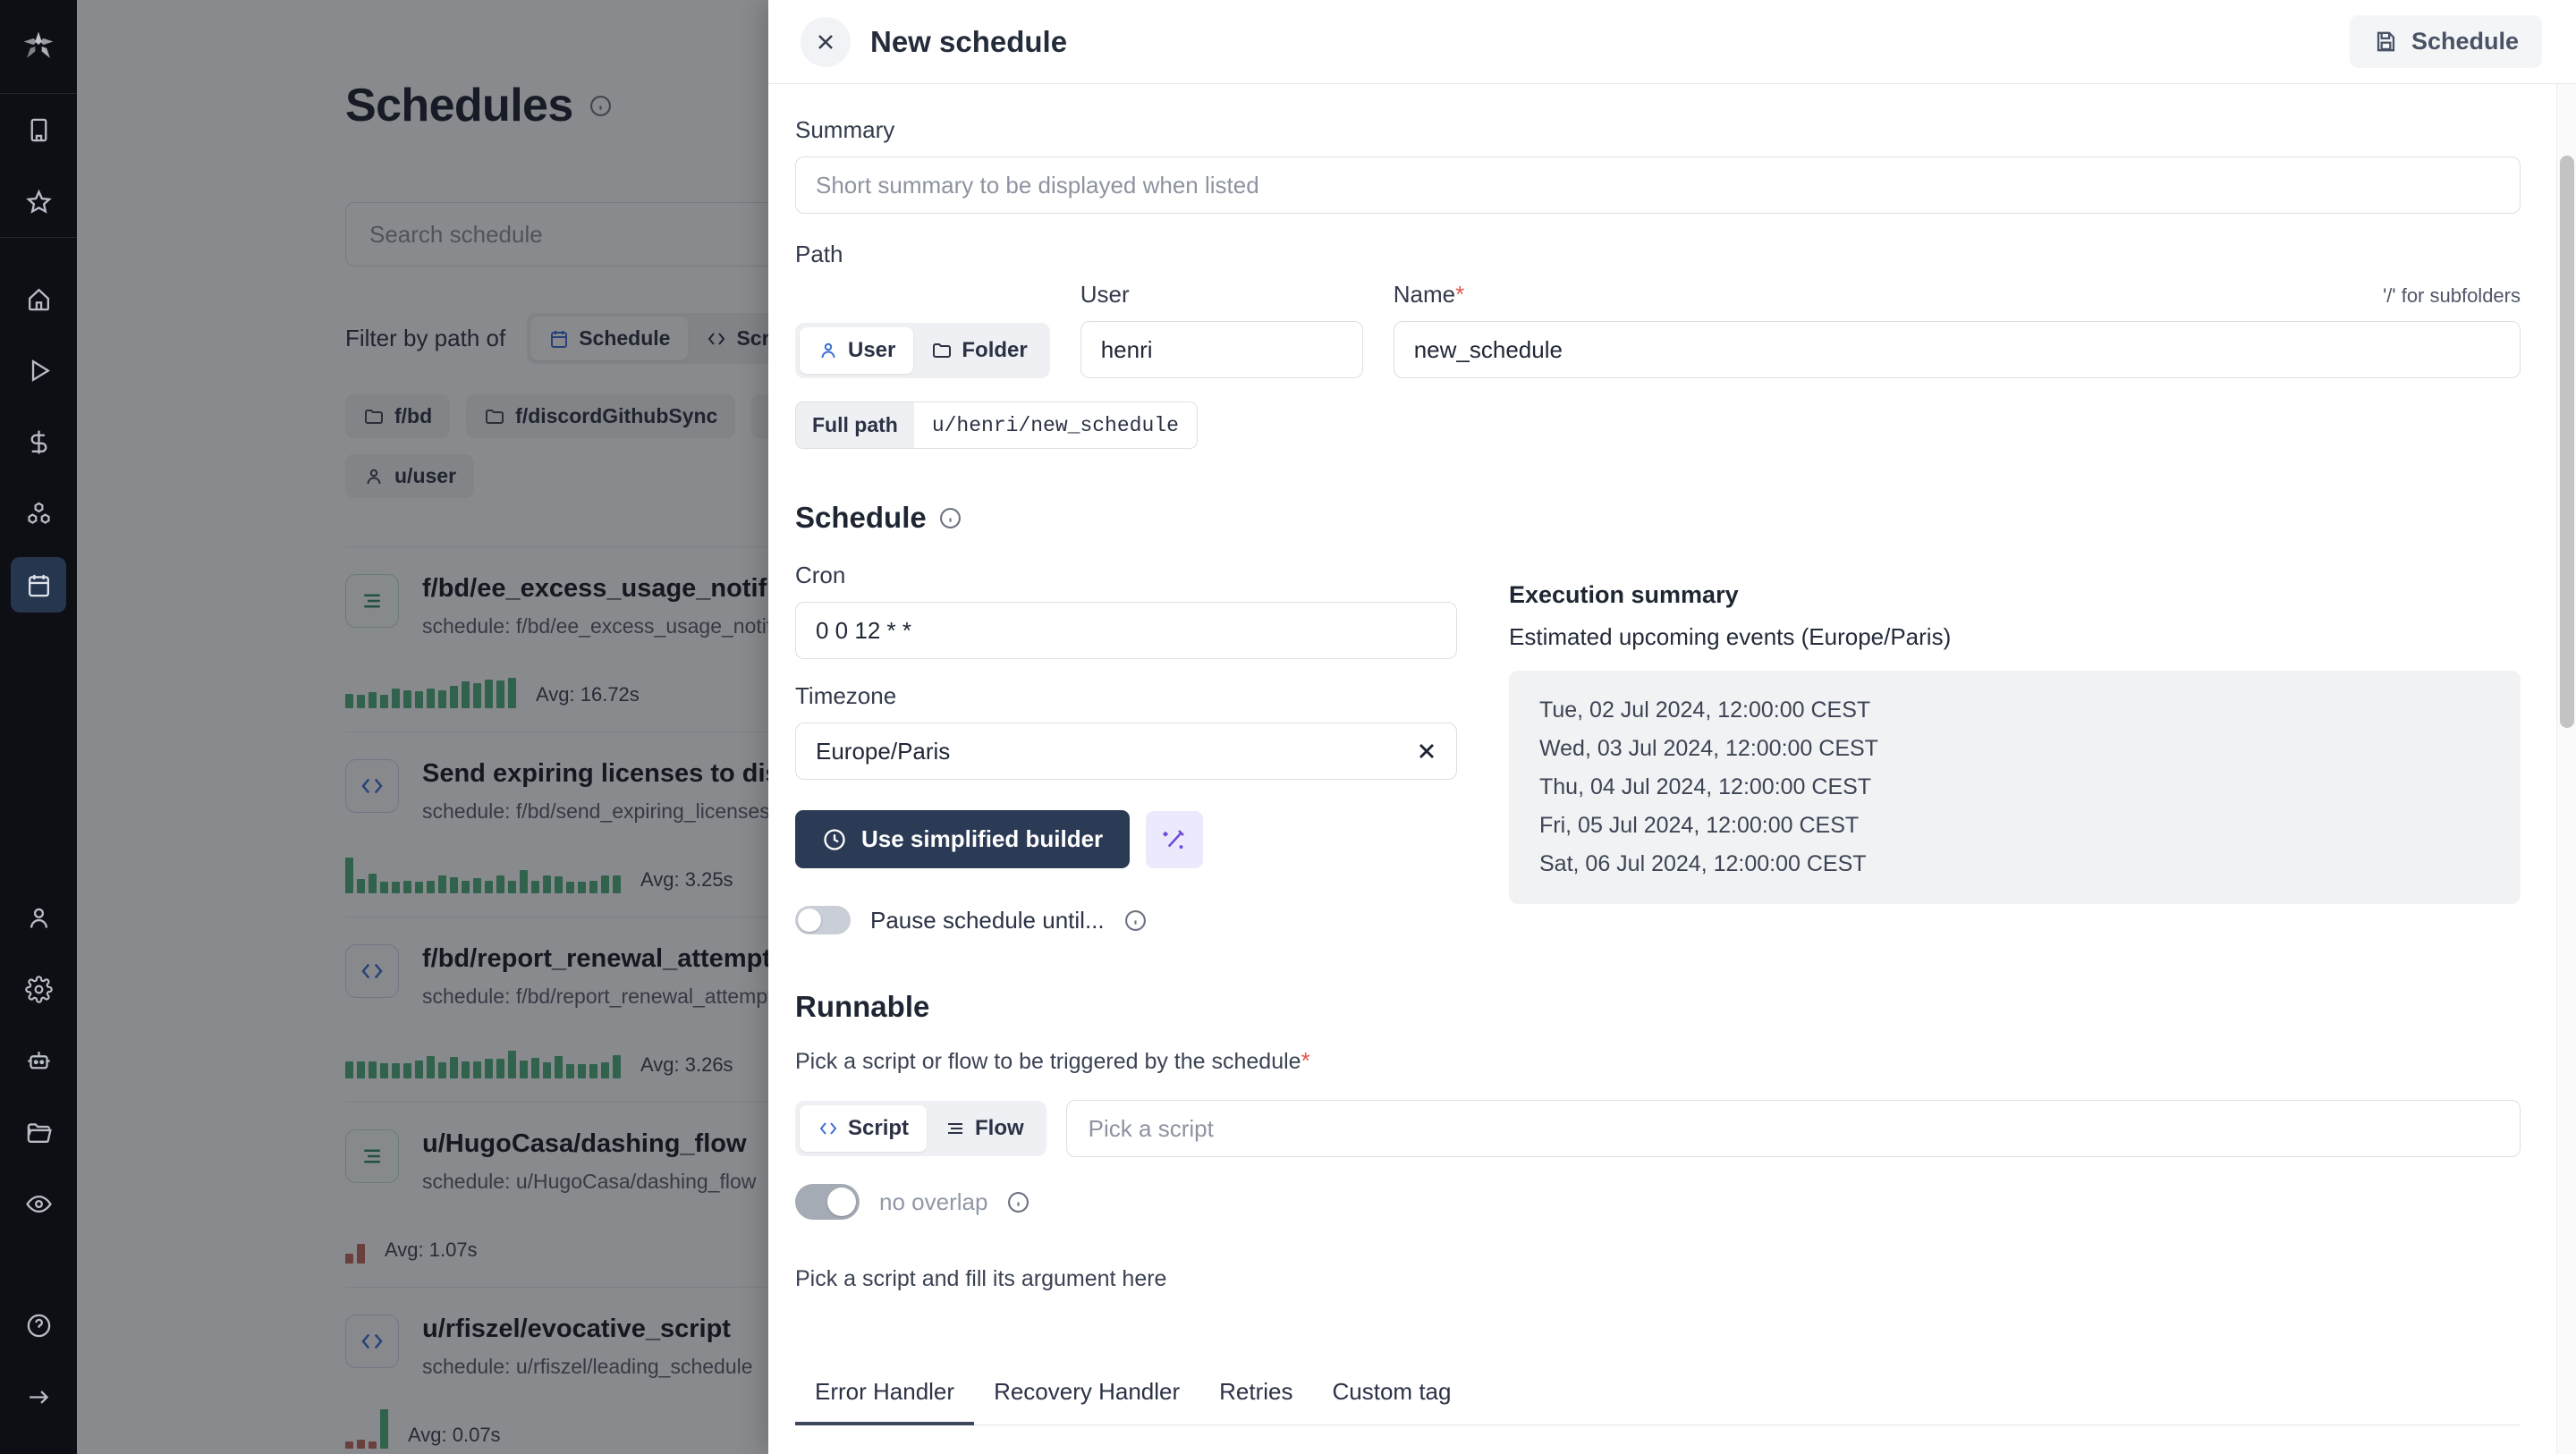 This screenshot has width=2576, height=1454. I want to click on sidebar-item-user, so click(38, 917).